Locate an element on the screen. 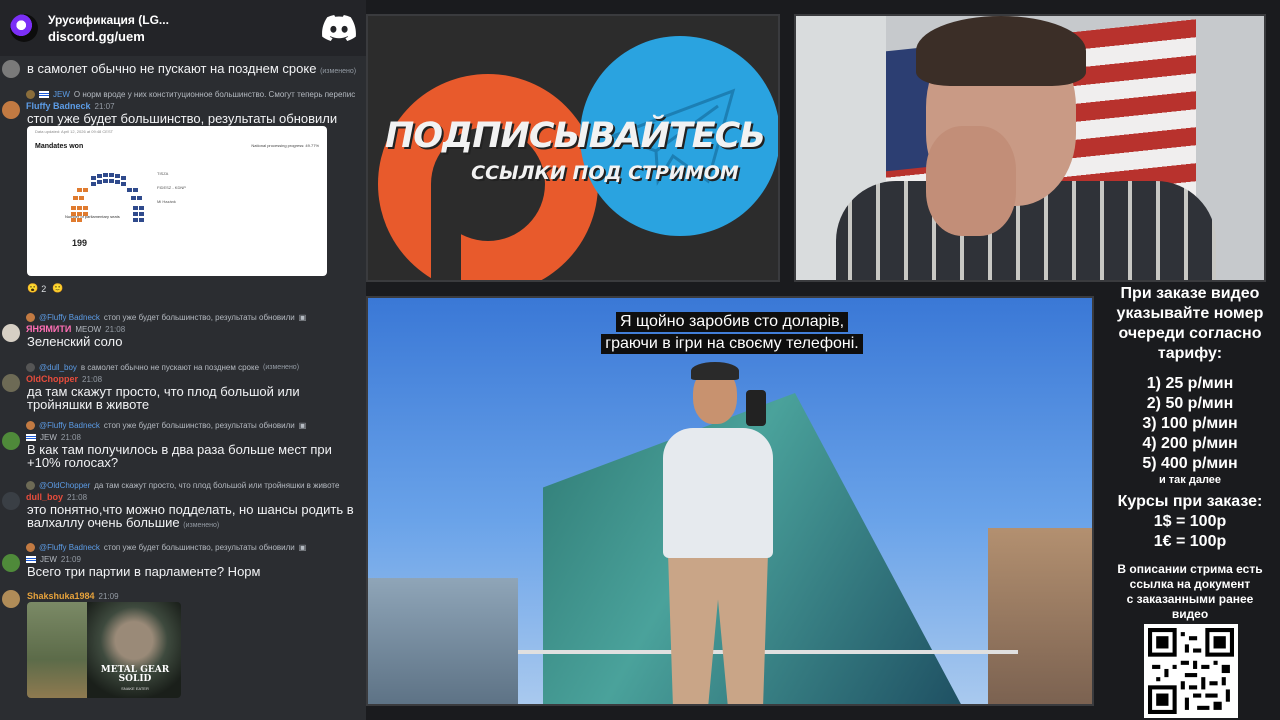 The height and width of the screenshot is (720, 1280). game-title: METAL GEAR SOLID is located at coordinates (135, 674).